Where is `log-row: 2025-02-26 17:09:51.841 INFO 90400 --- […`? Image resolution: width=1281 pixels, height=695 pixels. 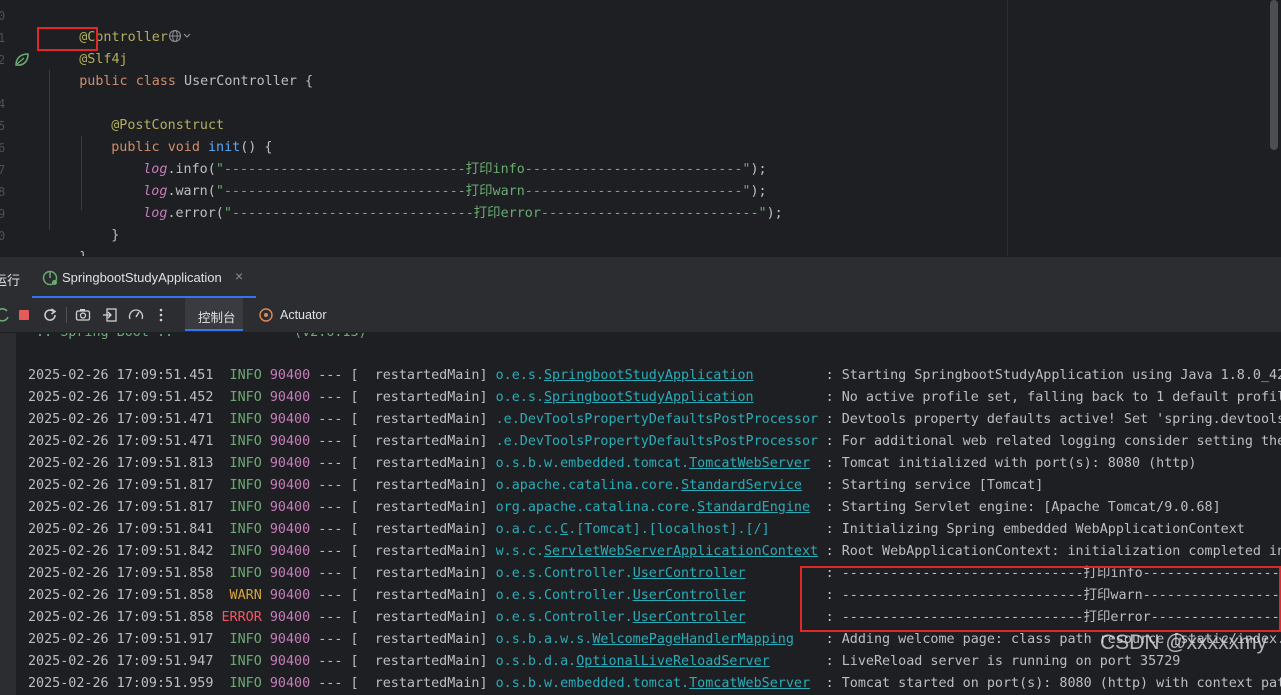 log-row: 2025-02-26 17:09:51.841 INFO 90400 --- [… is located at coordinates (636, 530).